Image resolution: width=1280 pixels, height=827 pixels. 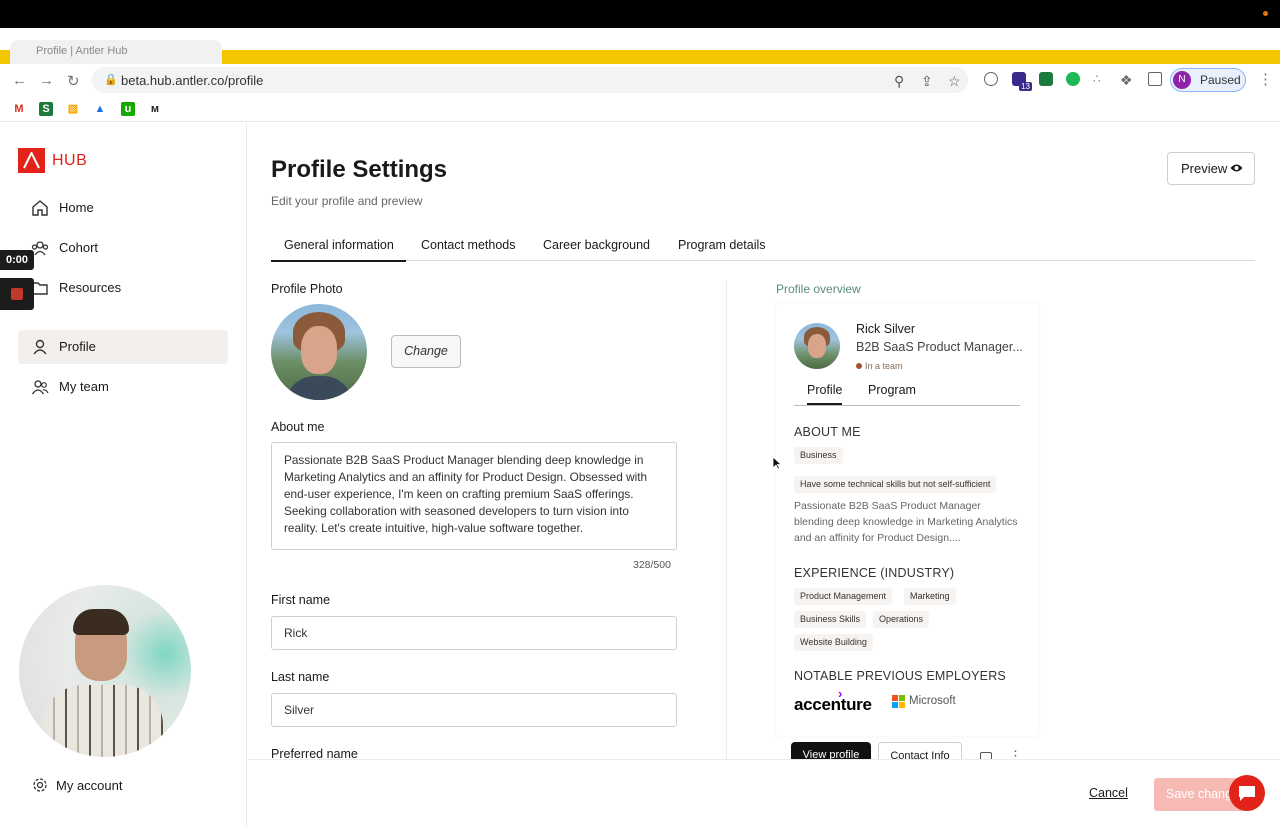 What do you see at coordinates (82, 51) in the screenshot?
I see `browser-tab-title: Profile | Antler Hub` at bounding box center [82, 51].